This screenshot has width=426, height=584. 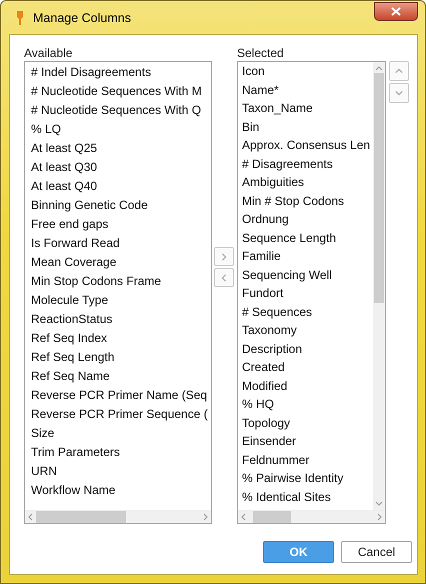 I want to click on list-item: Ref Seq Name, so click(x=121, y=376).